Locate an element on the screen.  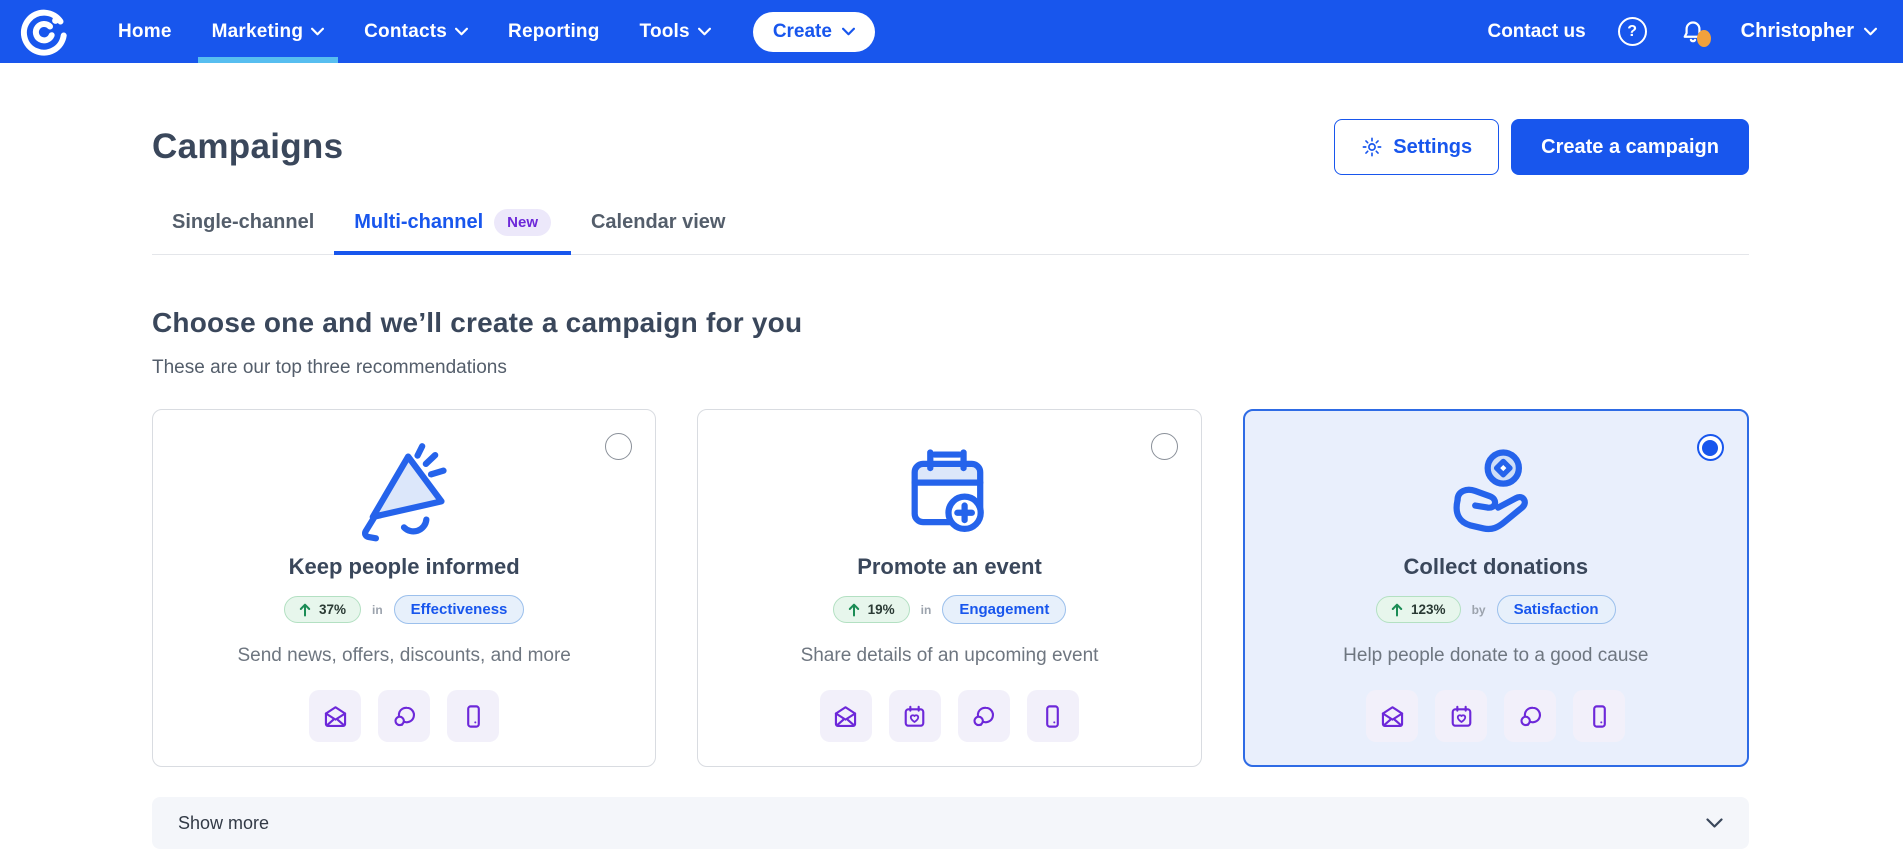
settings-button: Settings is located at coordinates (1417, 147).